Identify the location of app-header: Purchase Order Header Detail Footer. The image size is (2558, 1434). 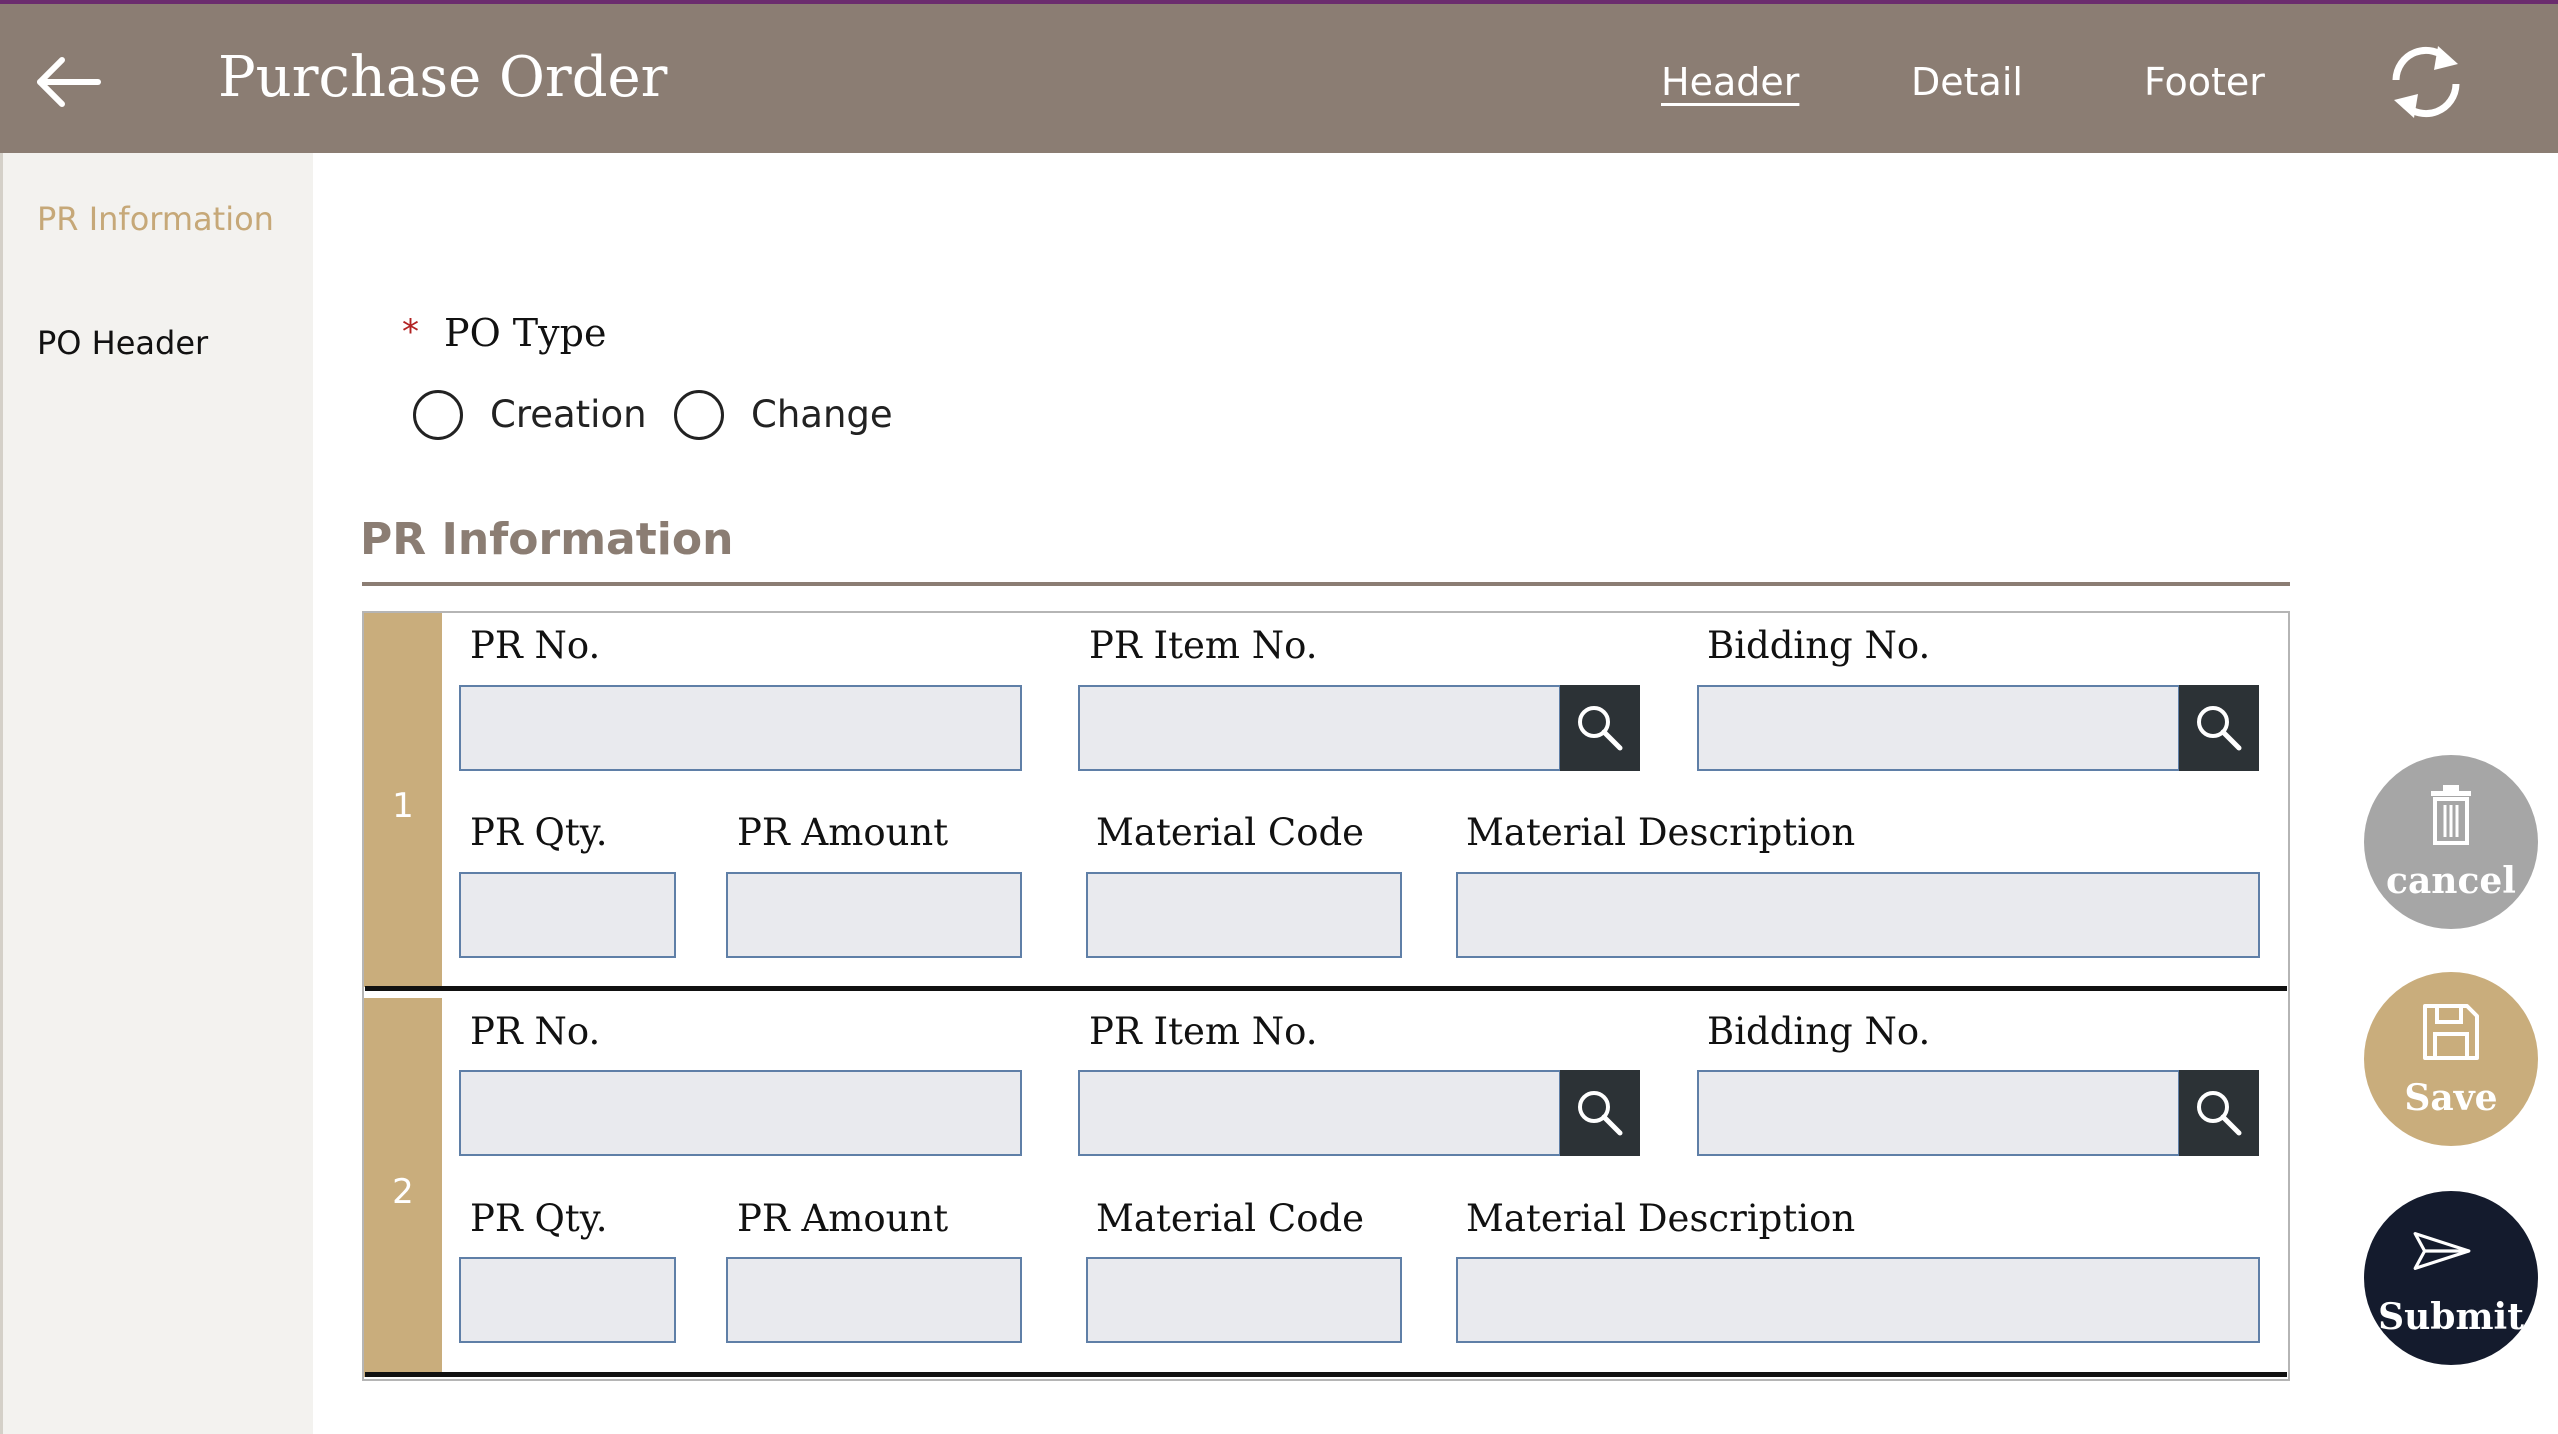
(1279, 78).